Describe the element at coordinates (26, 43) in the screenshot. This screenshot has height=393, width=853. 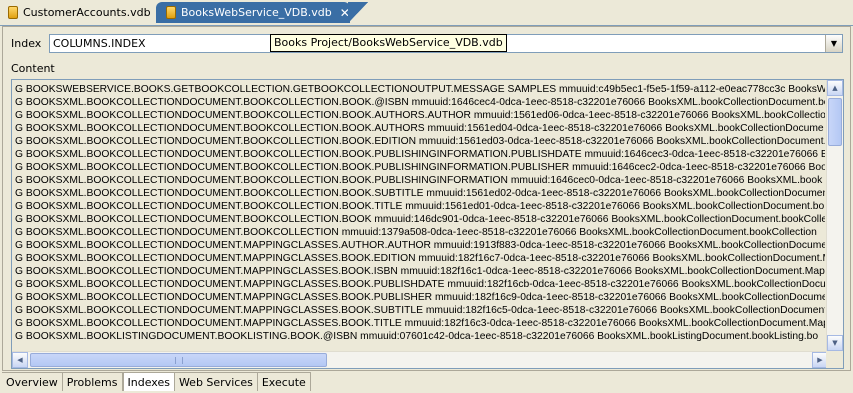
I see `index-label: Index` at that location.